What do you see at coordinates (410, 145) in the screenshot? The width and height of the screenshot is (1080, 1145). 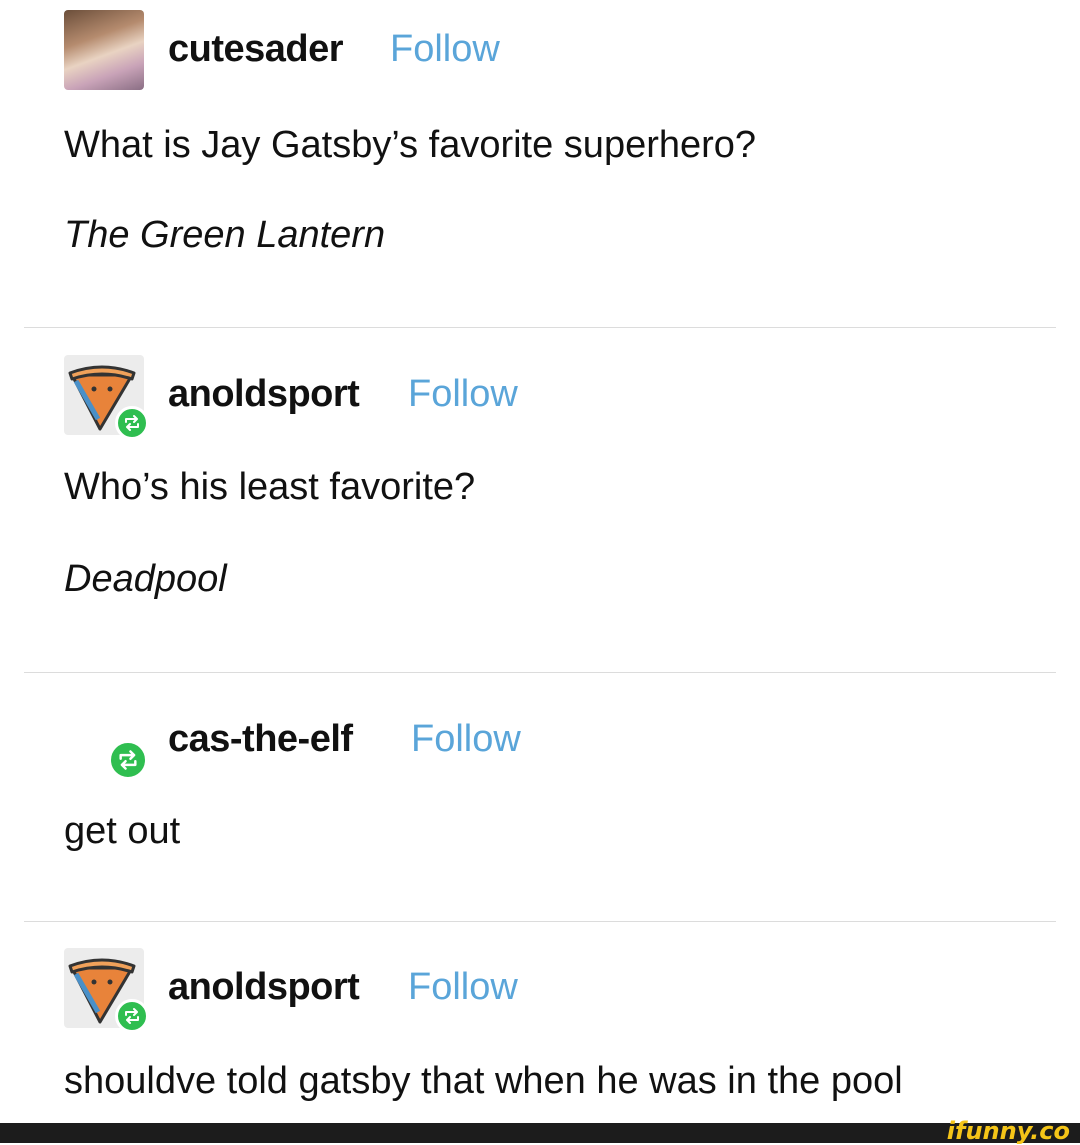 I see `post-text: What is Jay Gatsby’s favorite superhero?` at bounding box center [410, 145].